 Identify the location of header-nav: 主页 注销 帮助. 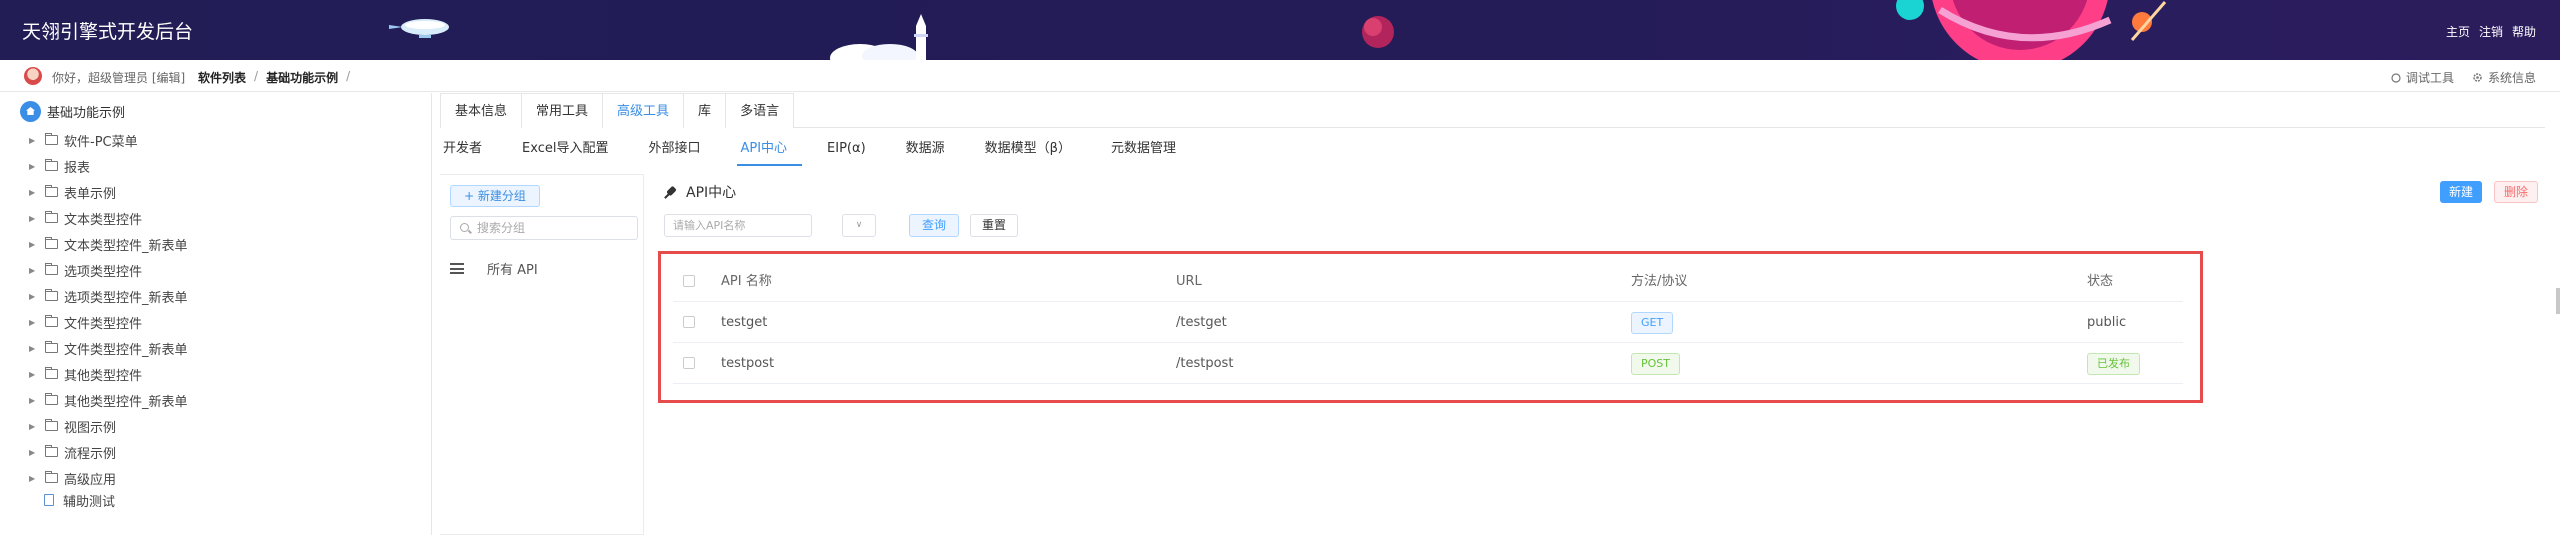
(2491, 31).